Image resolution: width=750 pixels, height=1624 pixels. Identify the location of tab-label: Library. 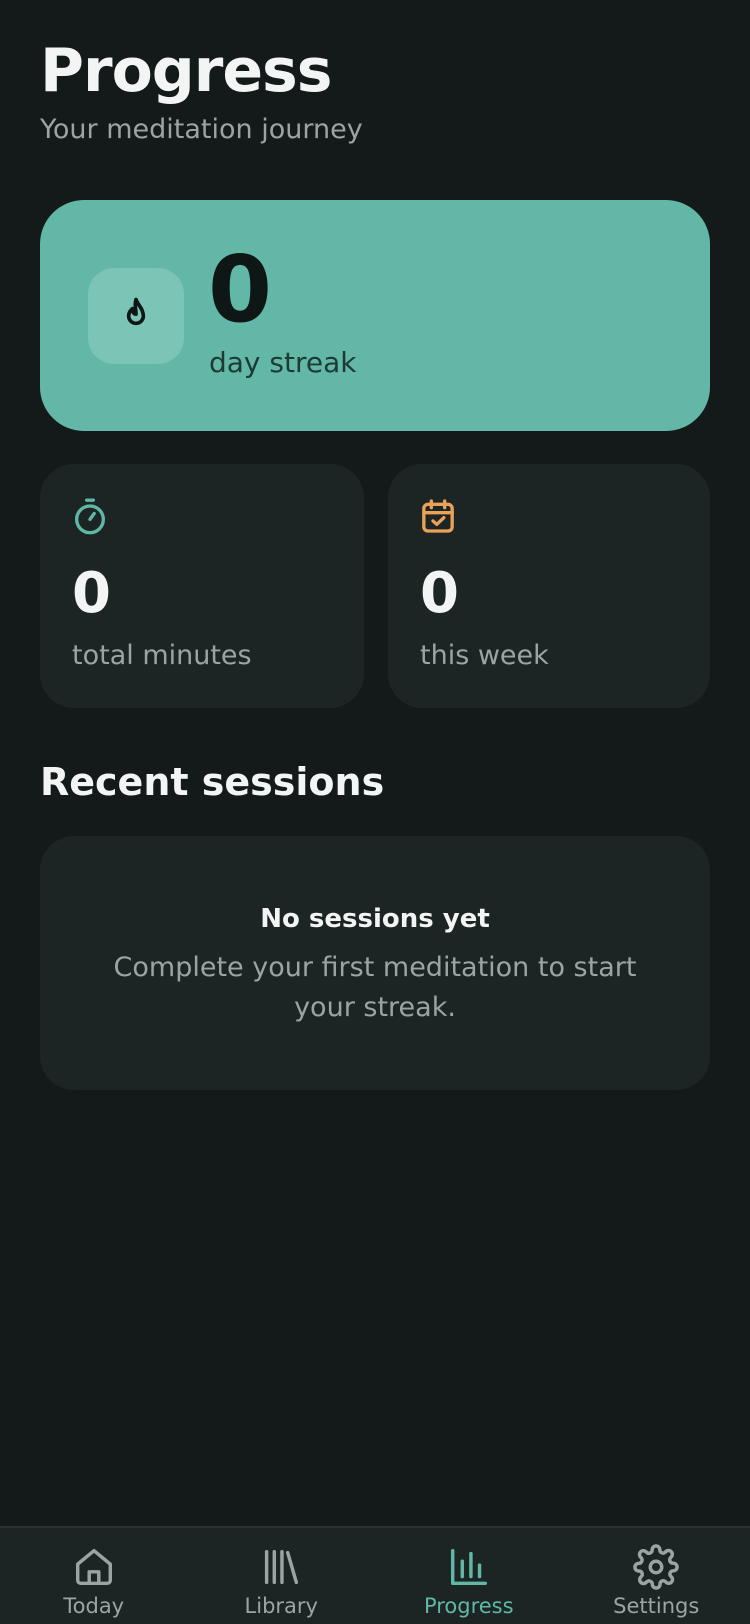
(281, 1606).